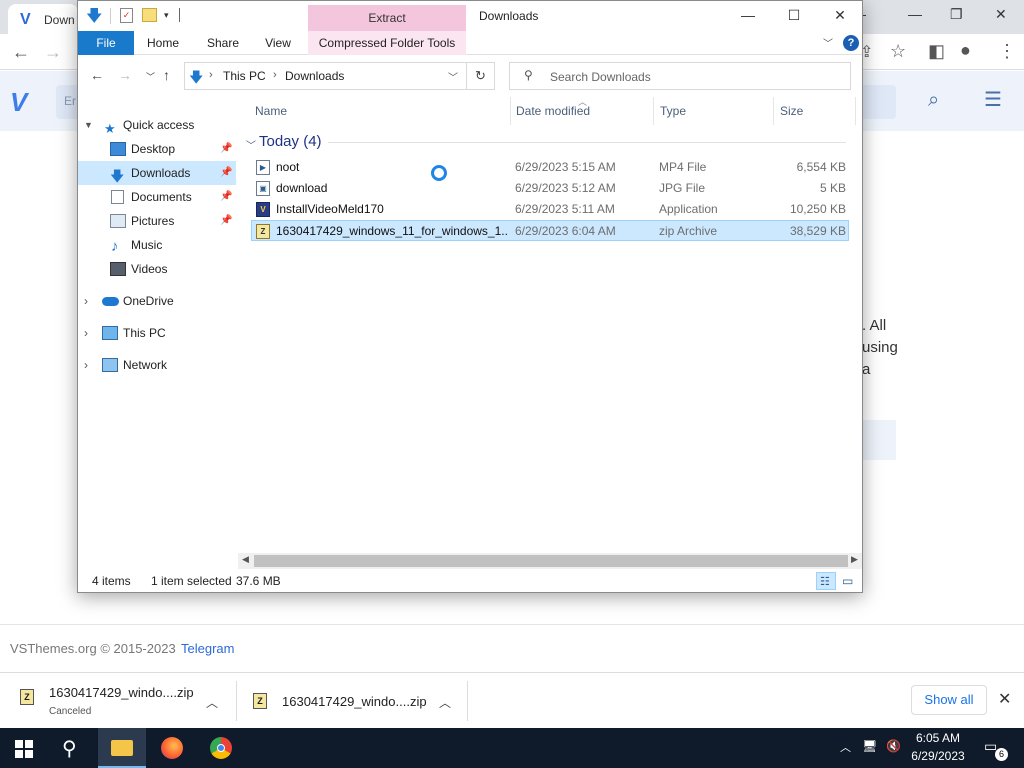 The width and height of the screenshot is (1024, 768). What do you see at coordinates (898, 51) in the screenshot?
I see `bookmark-star-icon: ☆` at bounding box center [898, 51].